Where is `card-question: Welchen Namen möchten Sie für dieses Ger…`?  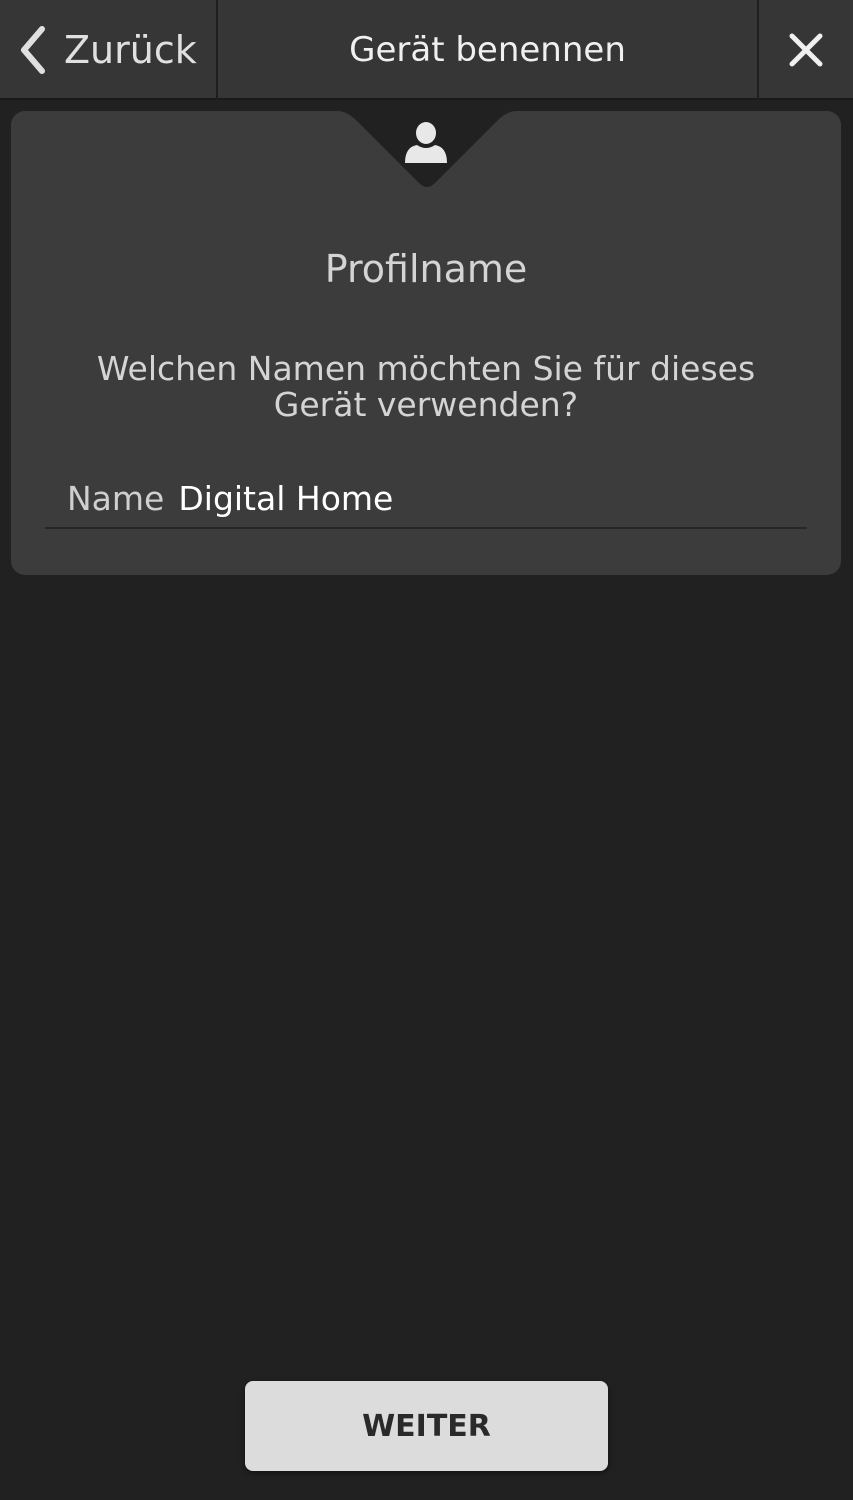 card-question: Welchen Namen möchten Sie für dieses Ger… is located at coordinates (426, 386).